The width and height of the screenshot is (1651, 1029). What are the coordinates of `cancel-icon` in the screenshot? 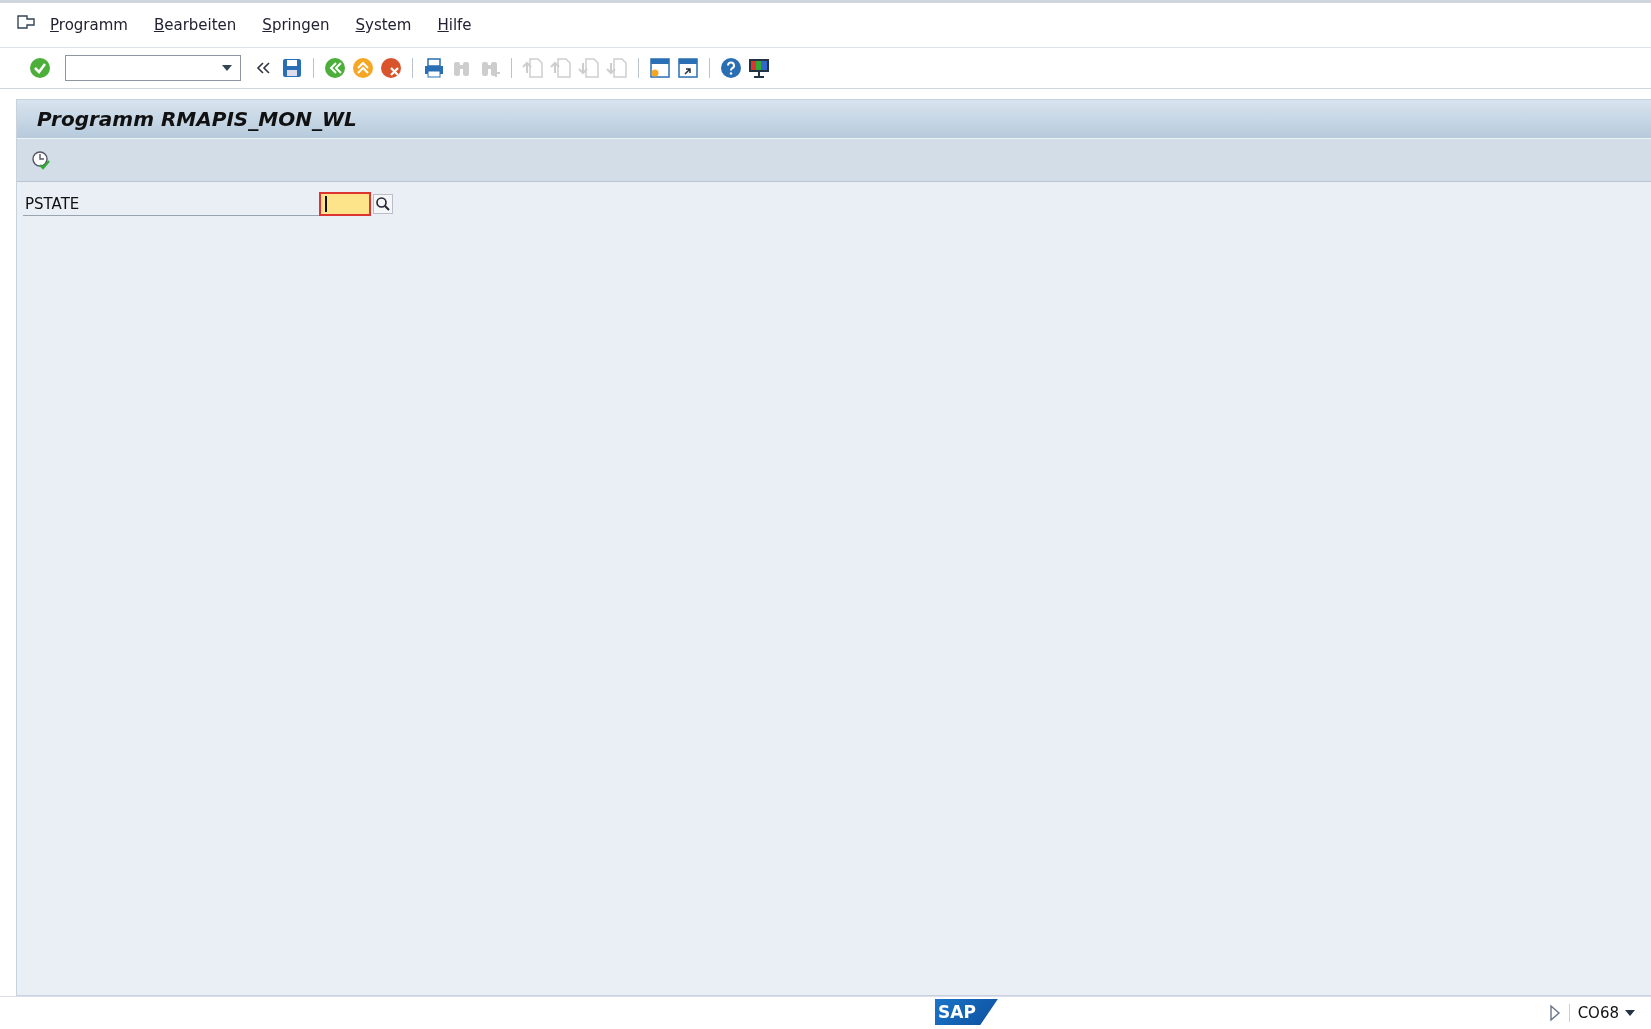 It's located at (391, 68).